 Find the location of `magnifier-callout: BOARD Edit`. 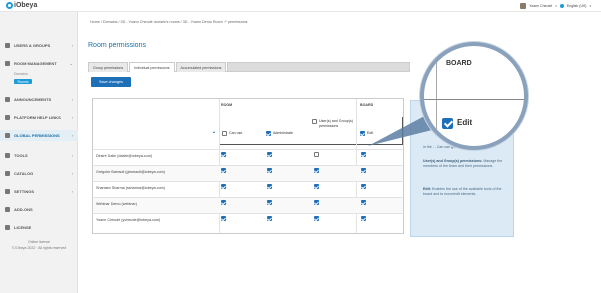

magnifier-callout: BOARD Edit is located at coordinates (474, 96).